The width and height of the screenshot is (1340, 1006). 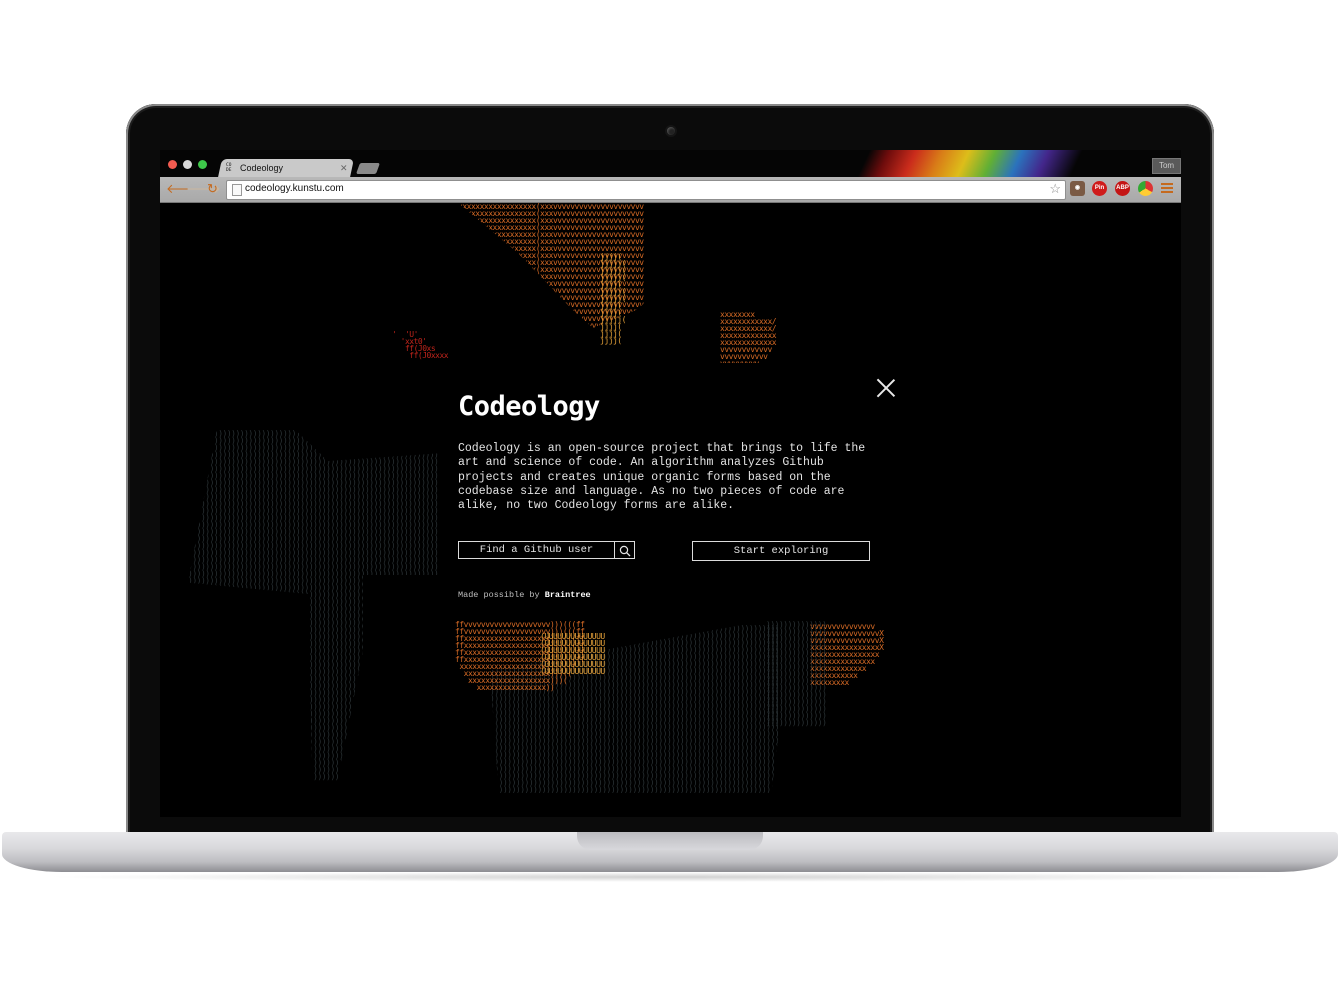 What do you see at coordinates (1077, 188) in the screenshot?
I see `camera-extension-icon: ◉` at bounding box center [1077, 188].